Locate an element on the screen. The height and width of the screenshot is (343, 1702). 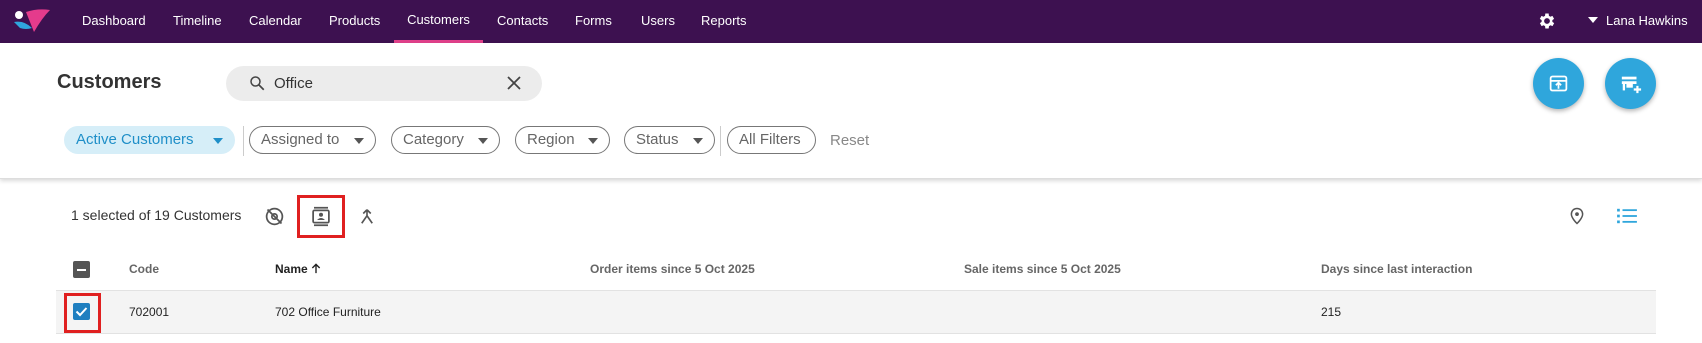
filter-chip-label: All Filters is located at coordinates (770, 139).